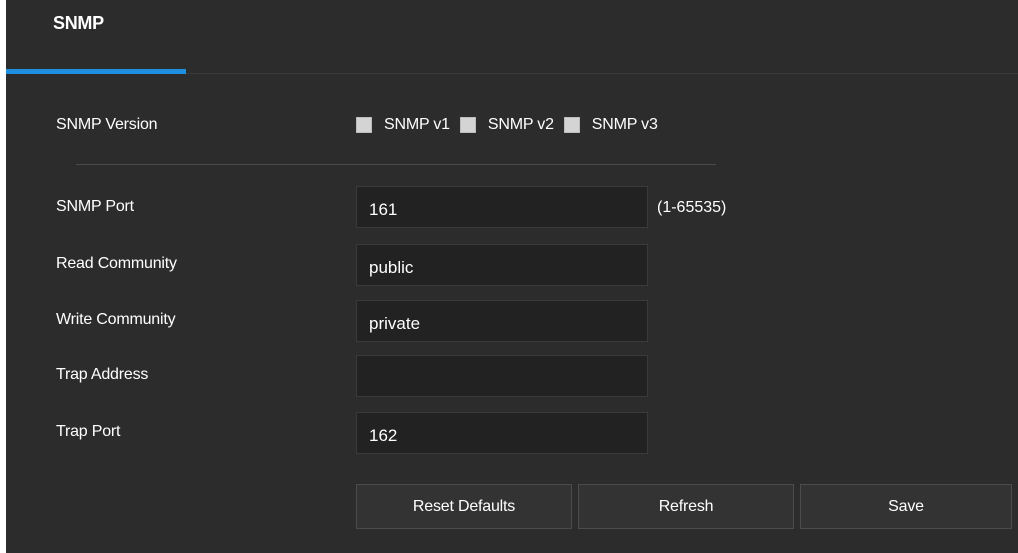 The height and width of the screenshot is (553, 1018). I want to click on trap-port-input, so click(502, 433).